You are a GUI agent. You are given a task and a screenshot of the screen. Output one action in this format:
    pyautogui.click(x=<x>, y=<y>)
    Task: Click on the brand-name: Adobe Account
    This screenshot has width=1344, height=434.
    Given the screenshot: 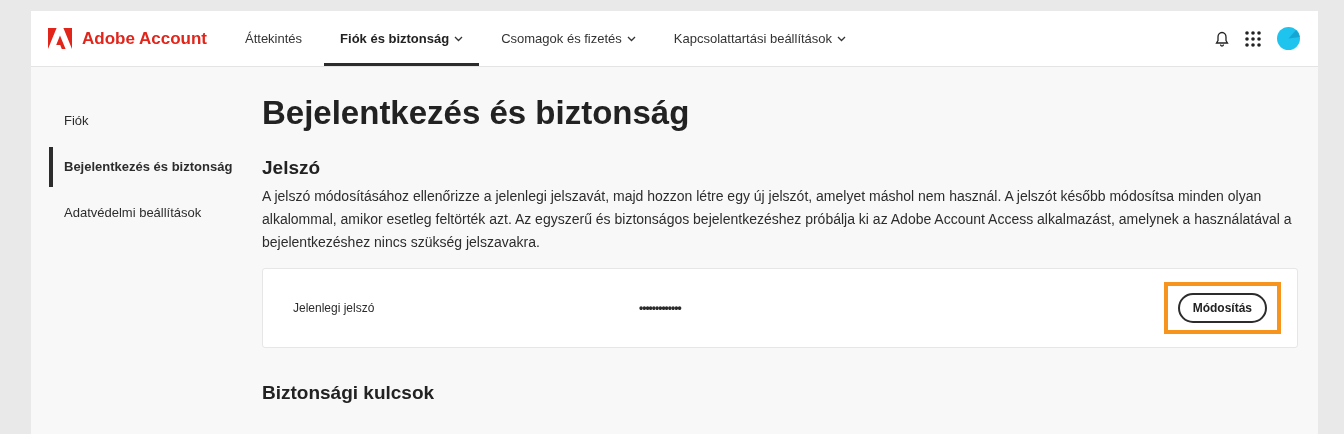 What is the action you would take?
    pyautogui.click(x=144, y=38)
    